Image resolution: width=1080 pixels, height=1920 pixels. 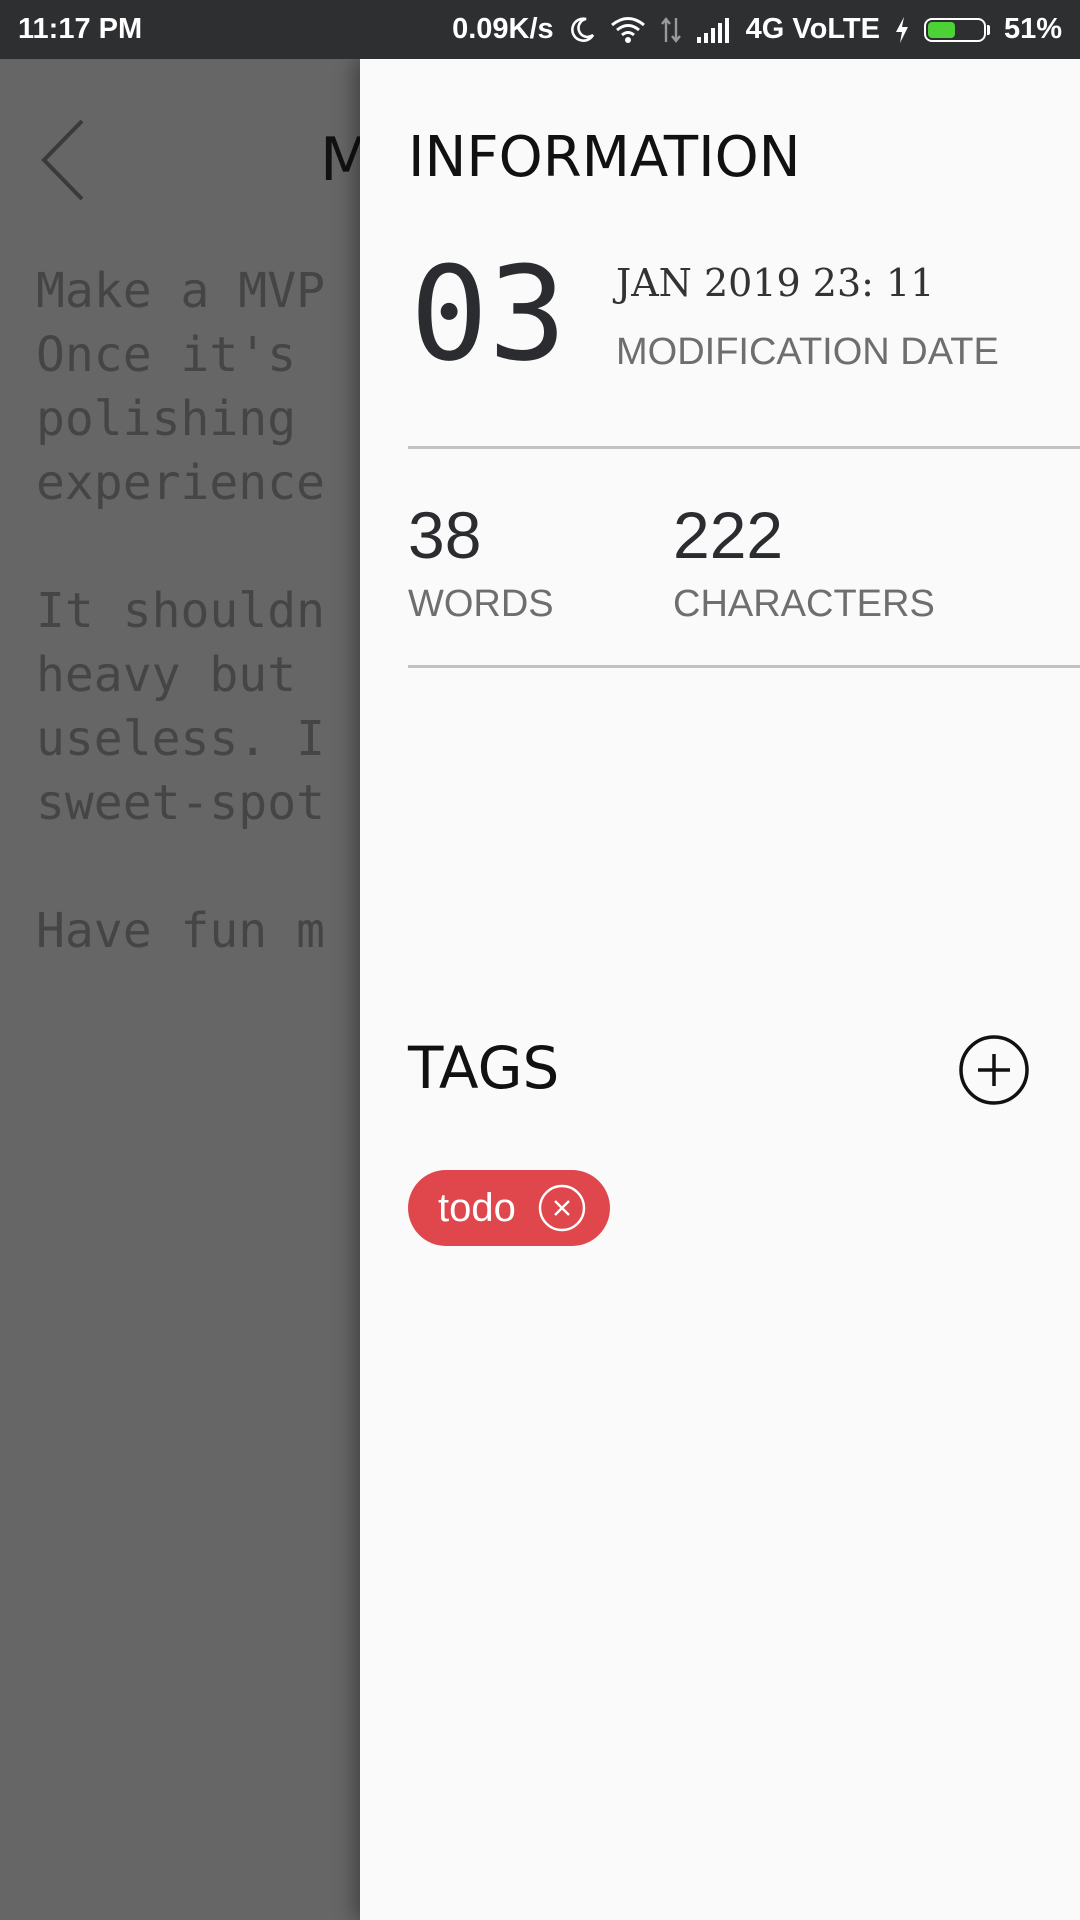 I want to click on tags-title: TAGS, so click(x=484, y=1068).